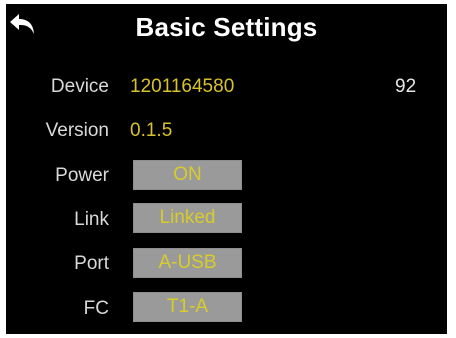 The width and height of the screenshot is (456, 338). What do you see at coordinates (79, 86) in the screenshot?
I see `device-label: Device` at bounding box center [79, 86].